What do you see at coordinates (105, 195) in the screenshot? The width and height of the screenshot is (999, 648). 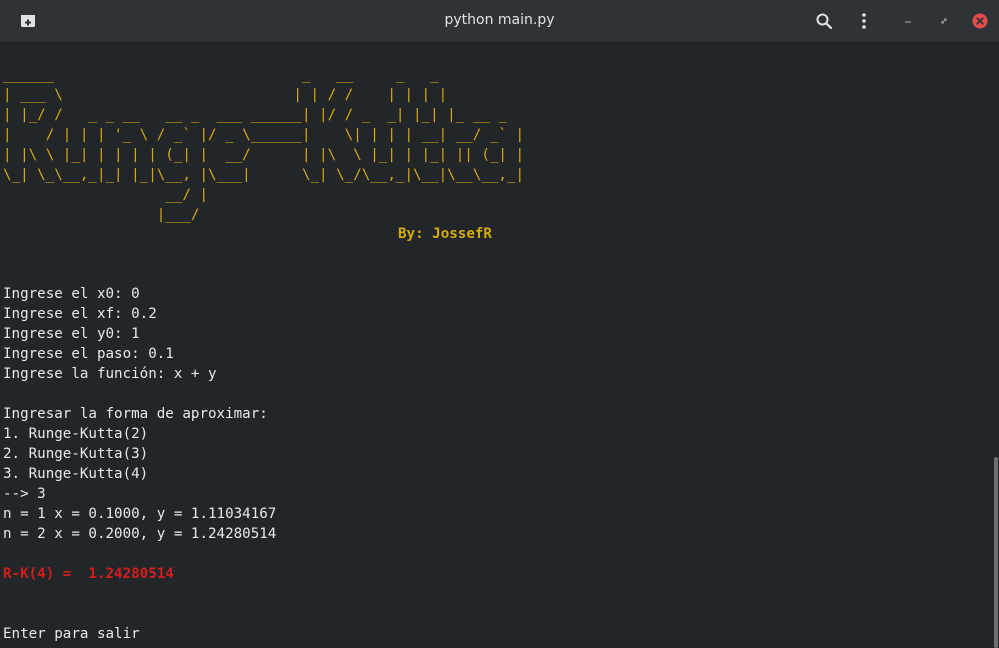 I see `banner-line: __/ |` at bounding box center [105, 195].